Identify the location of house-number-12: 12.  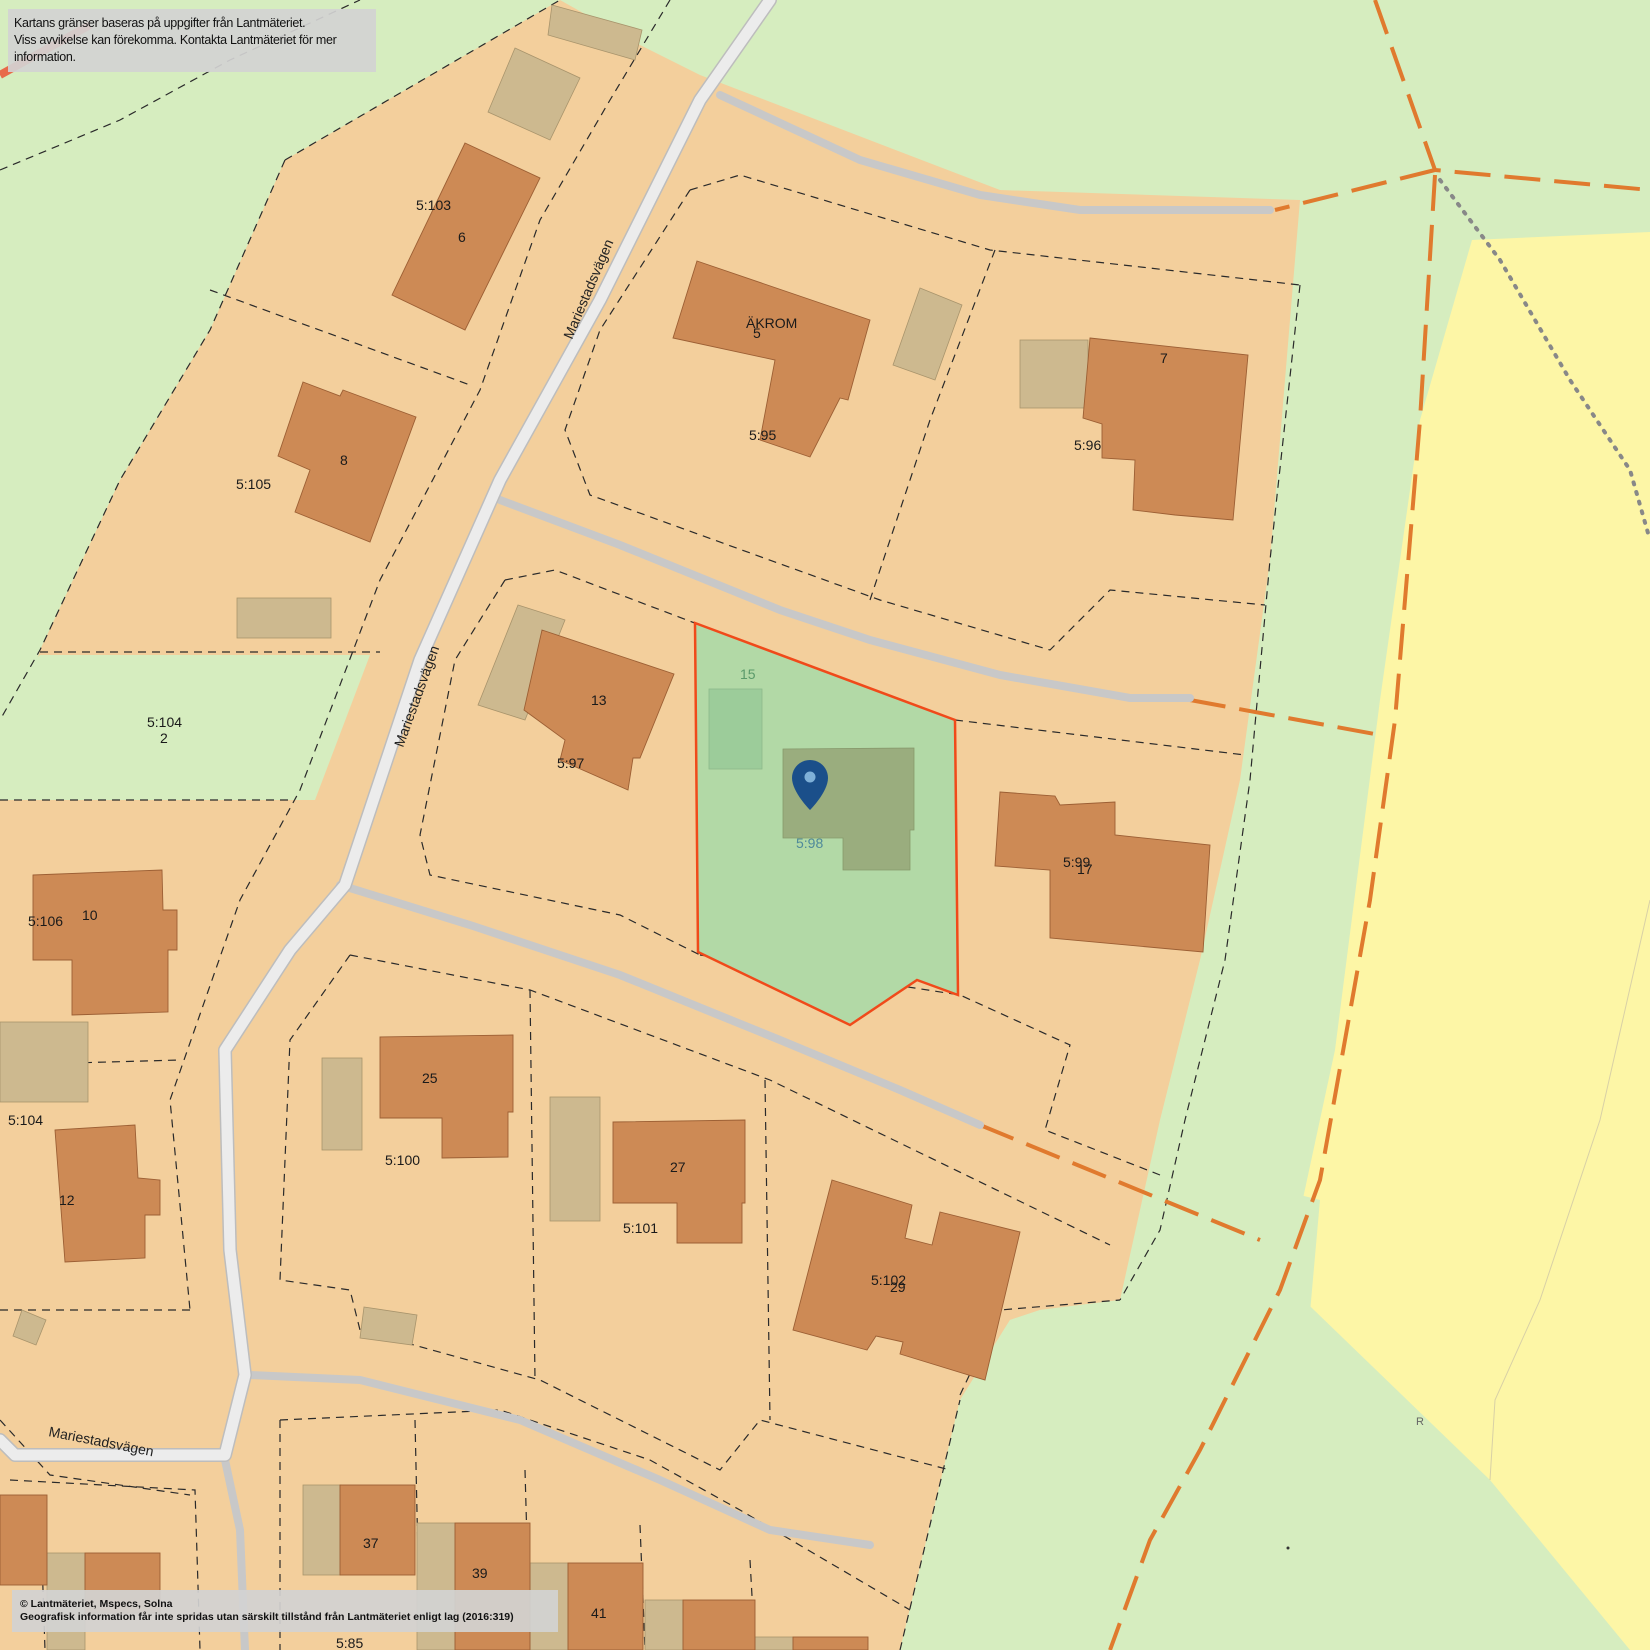
(67, 1200).